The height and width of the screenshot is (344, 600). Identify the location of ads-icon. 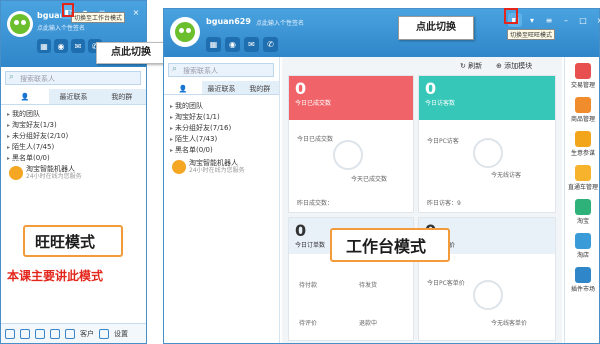
(583, 173).